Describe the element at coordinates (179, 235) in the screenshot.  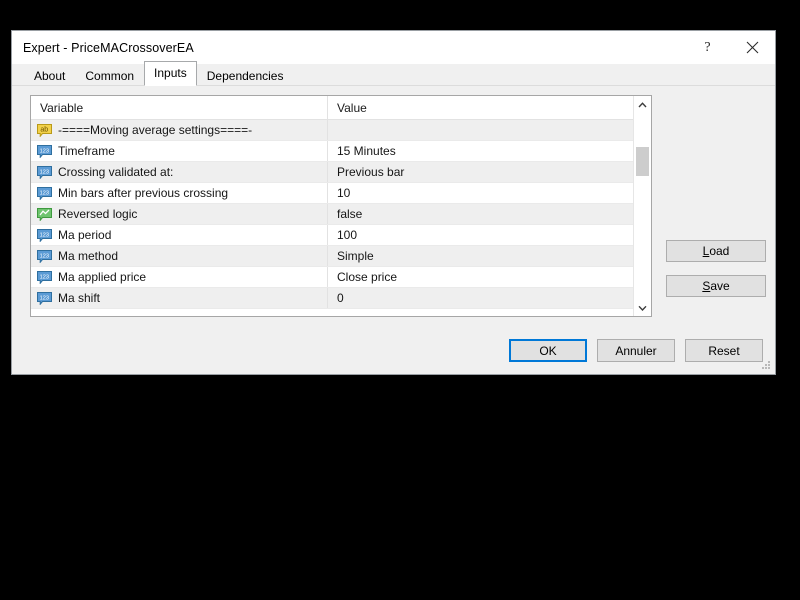
I see `cell-variable: 123 Ma period` at that location.